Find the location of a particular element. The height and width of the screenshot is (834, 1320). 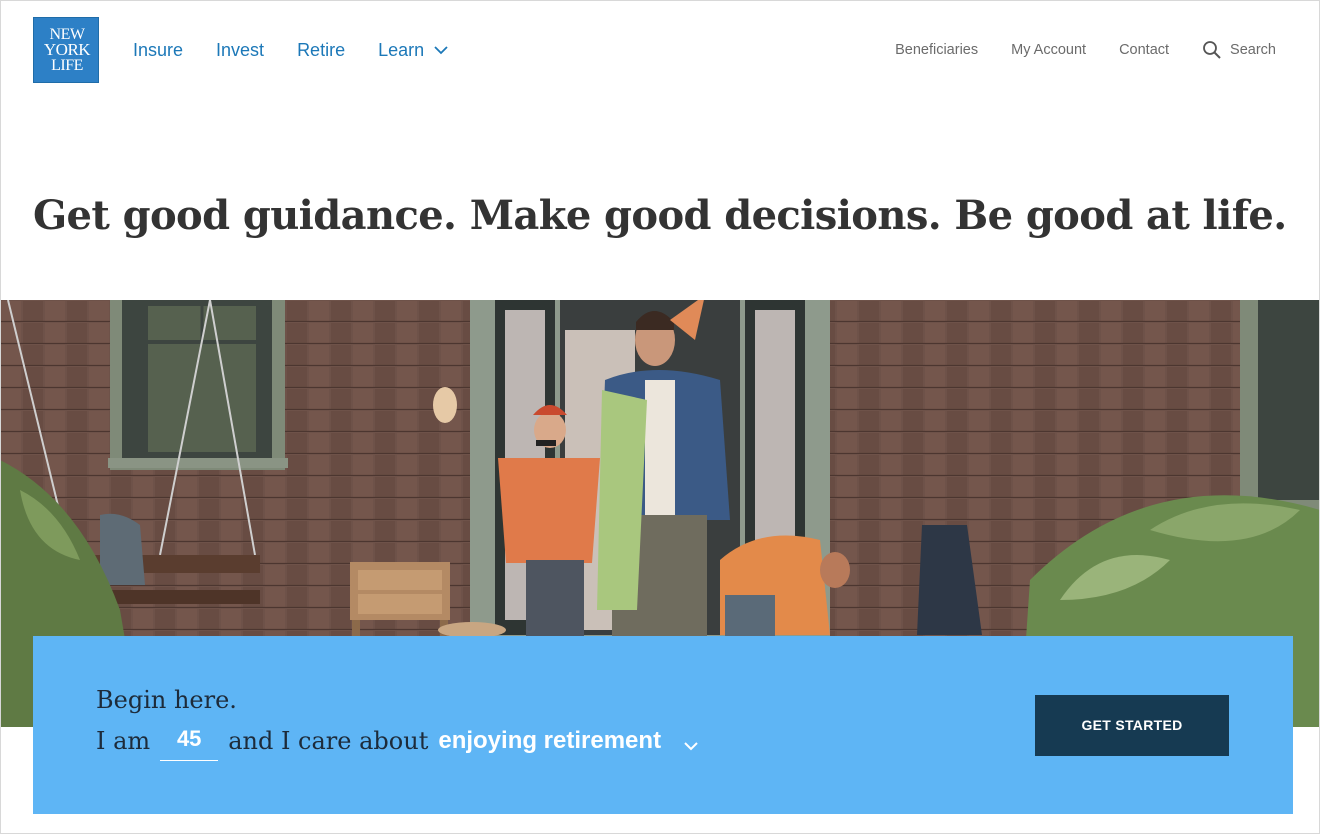

nav-my-account: My Account is located at coordinates (1048, 50).